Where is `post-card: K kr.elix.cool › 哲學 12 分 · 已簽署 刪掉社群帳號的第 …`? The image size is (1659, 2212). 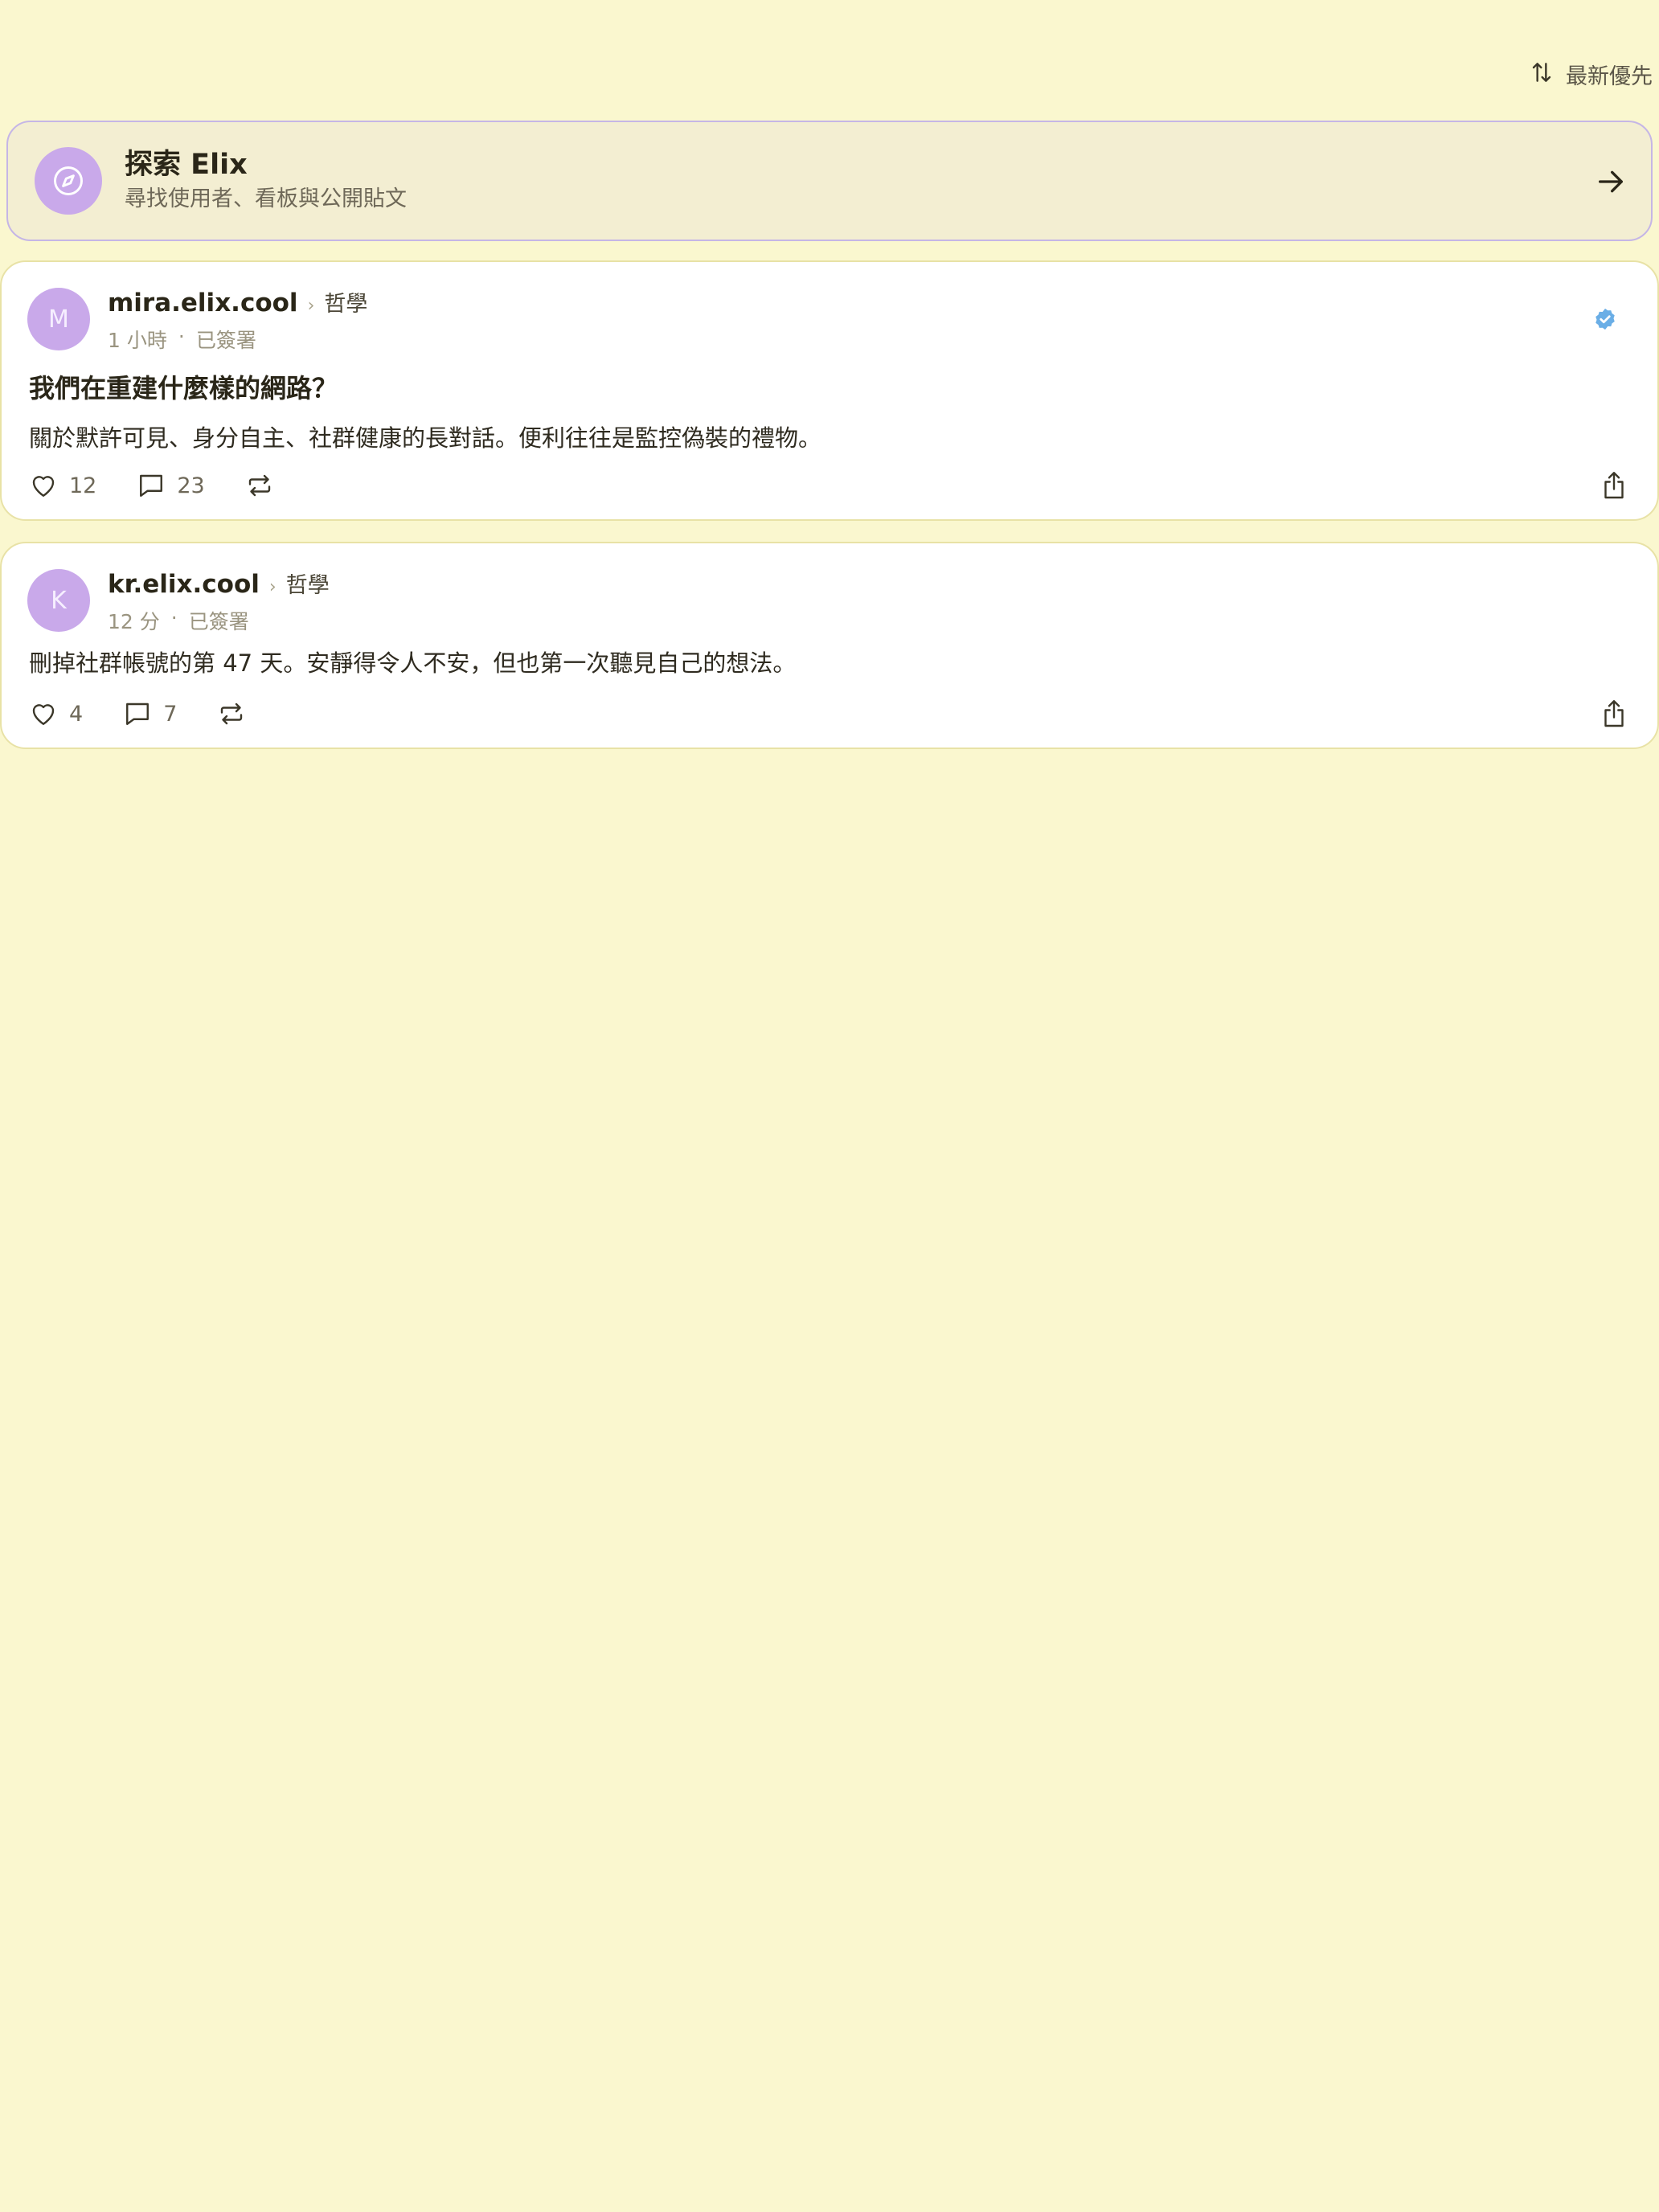 post-card: K kr.elix.cool › 哲學 12 分 · 已簽署 刪掉社群帳號的第 … is located at coordinates (829, 645).